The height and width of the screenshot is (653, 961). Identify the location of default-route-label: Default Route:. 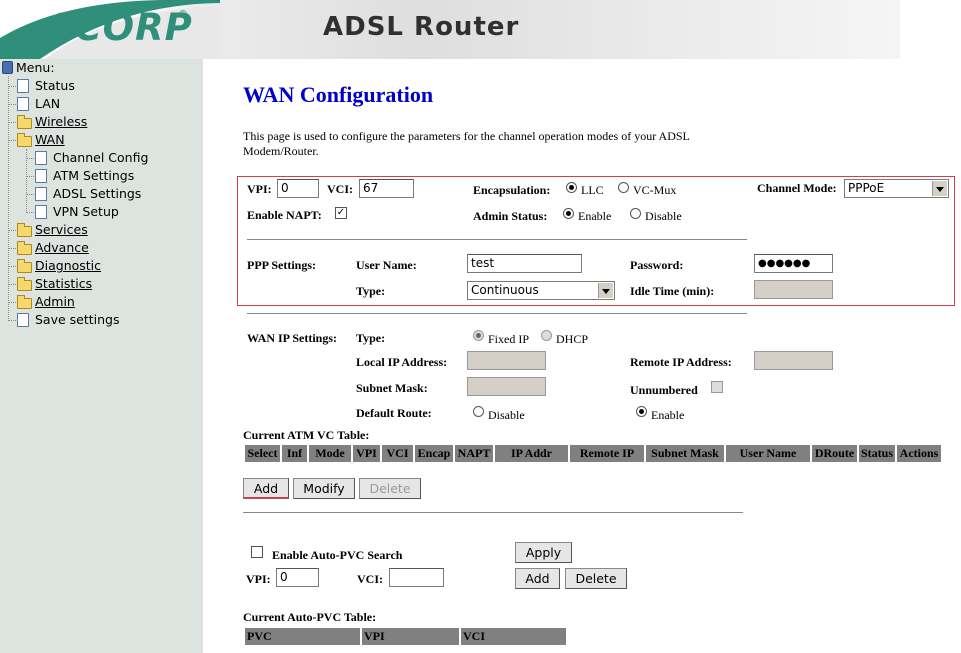
(394, 413).